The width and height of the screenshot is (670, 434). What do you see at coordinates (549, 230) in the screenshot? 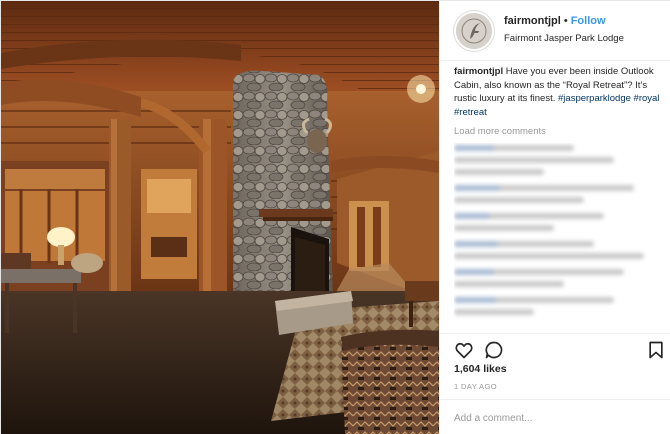
I see `blurred-comment-lines` at bounding box center [549, 230].